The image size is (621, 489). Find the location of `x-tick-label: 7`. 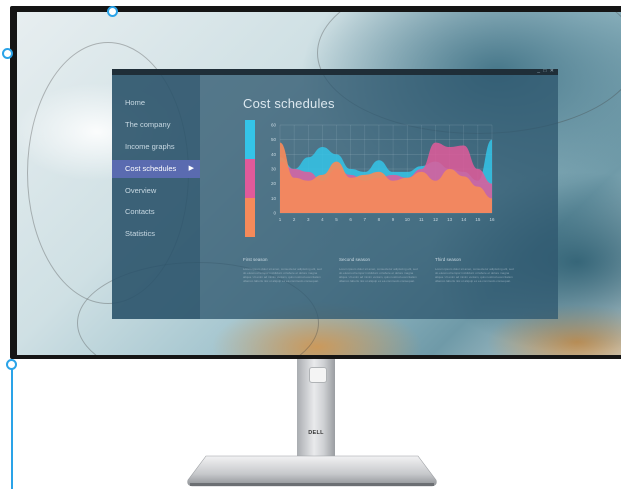

x-tick-label: 7 is located at coordinates (365, 219).